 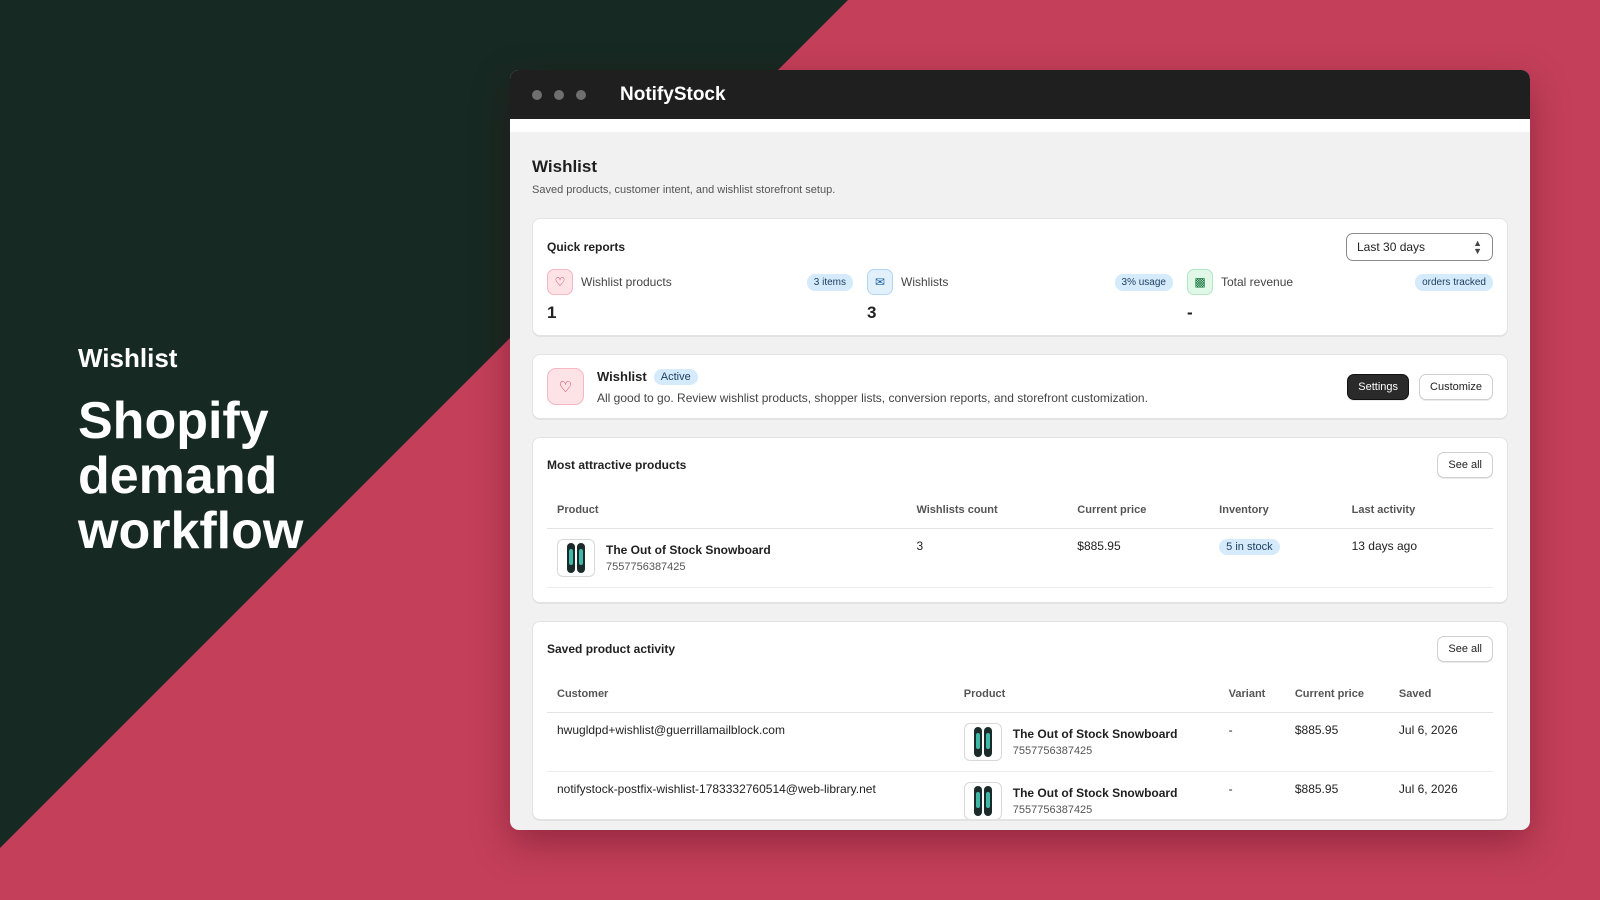 I want to click on hero-eyebrow: Wishlist, so click(x=128, y=358).